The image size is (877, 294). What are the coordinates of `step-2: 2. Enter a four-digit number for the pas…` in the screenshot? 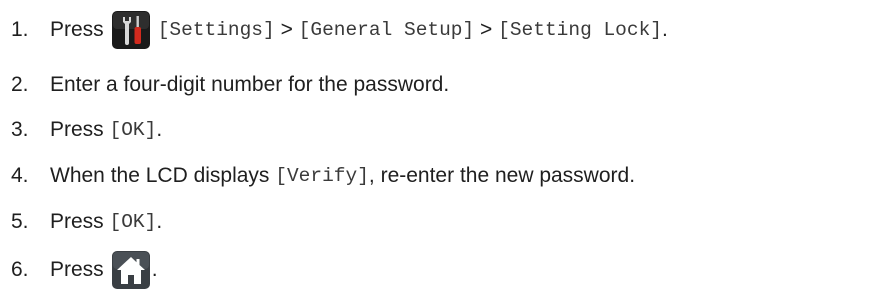 It's located at (224, 85).